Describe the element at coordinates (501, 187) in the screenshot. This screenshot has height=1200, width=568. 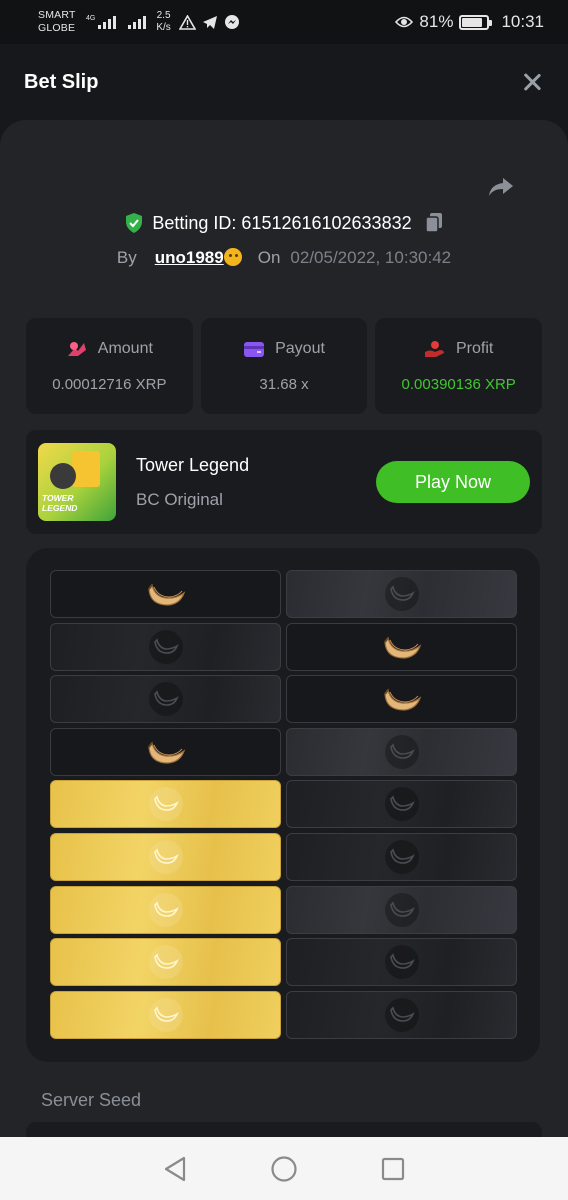
I see `share-icon` at that location.